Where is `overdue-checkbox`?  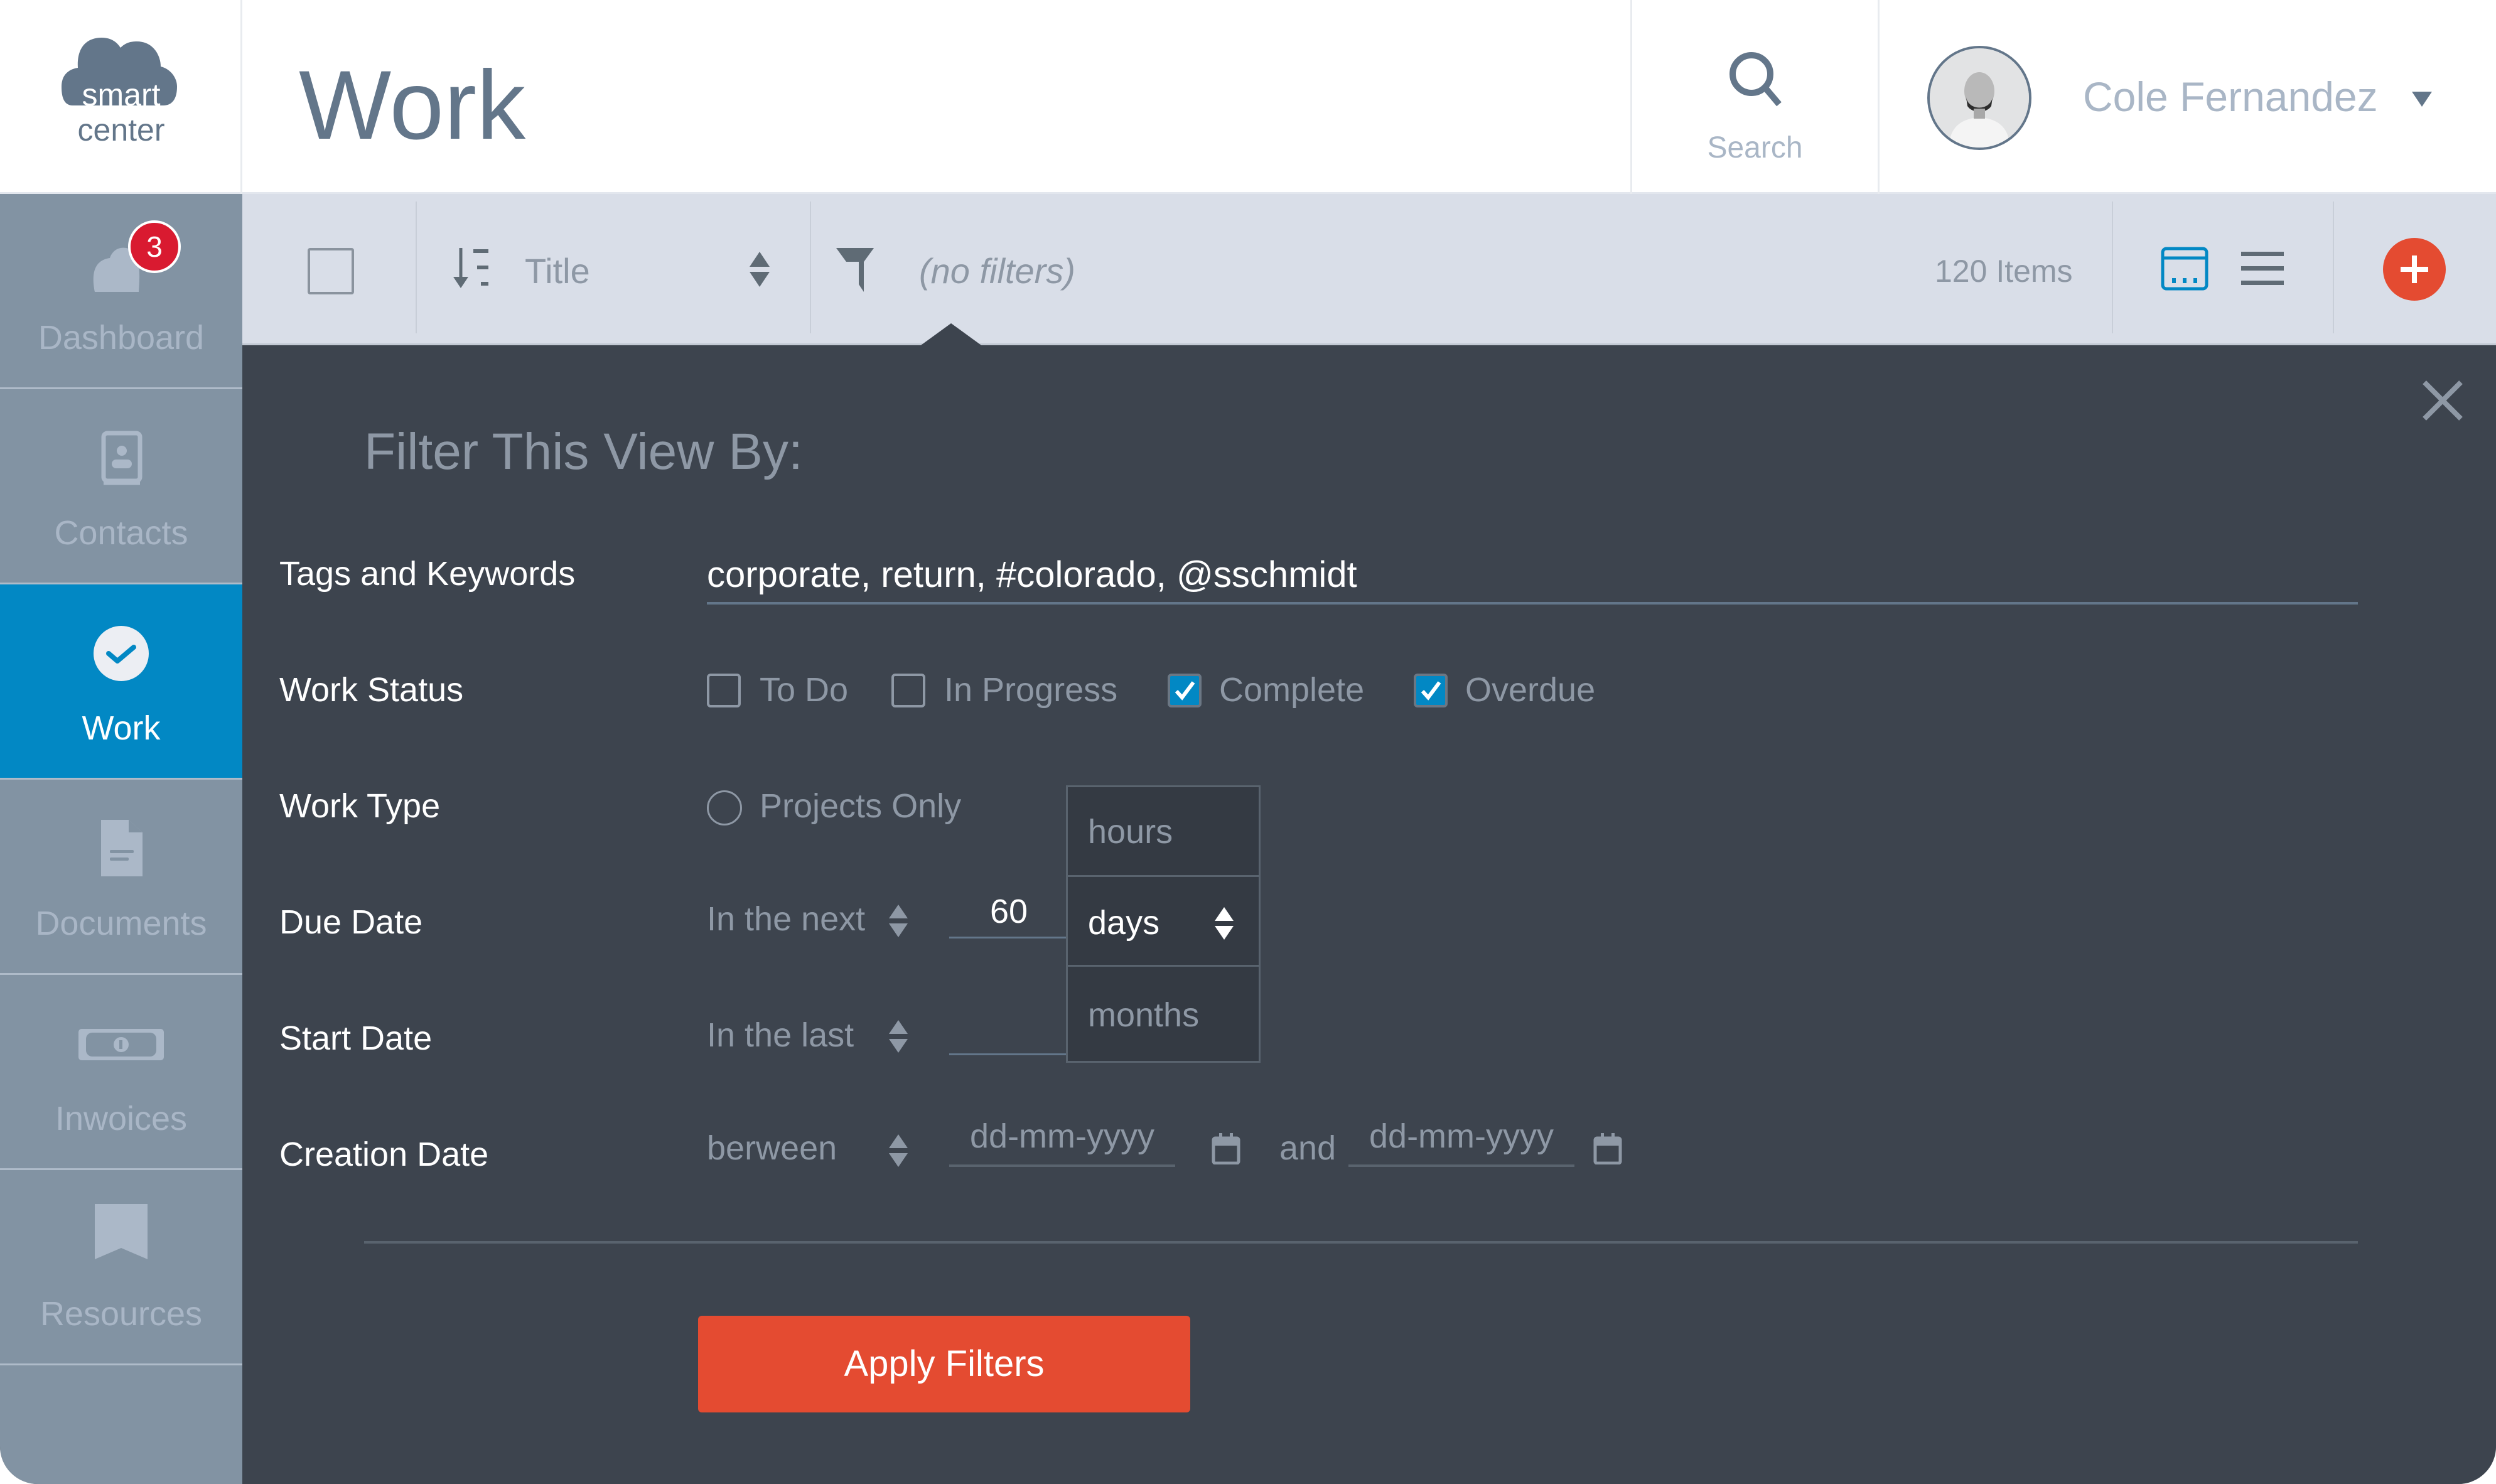 overdue-checkbox is located at coordinates (1431, 690).